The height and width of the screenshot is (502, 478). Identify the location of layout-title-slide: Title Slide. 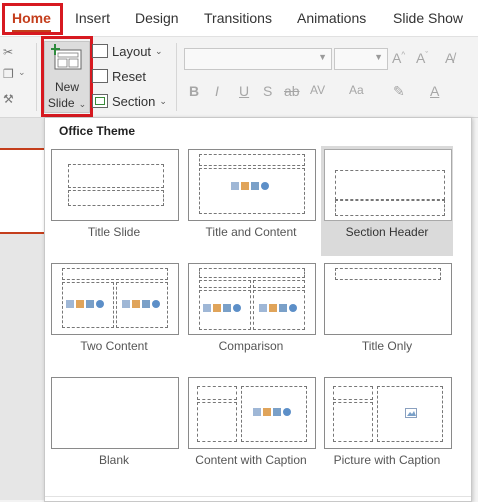
(114, 201).